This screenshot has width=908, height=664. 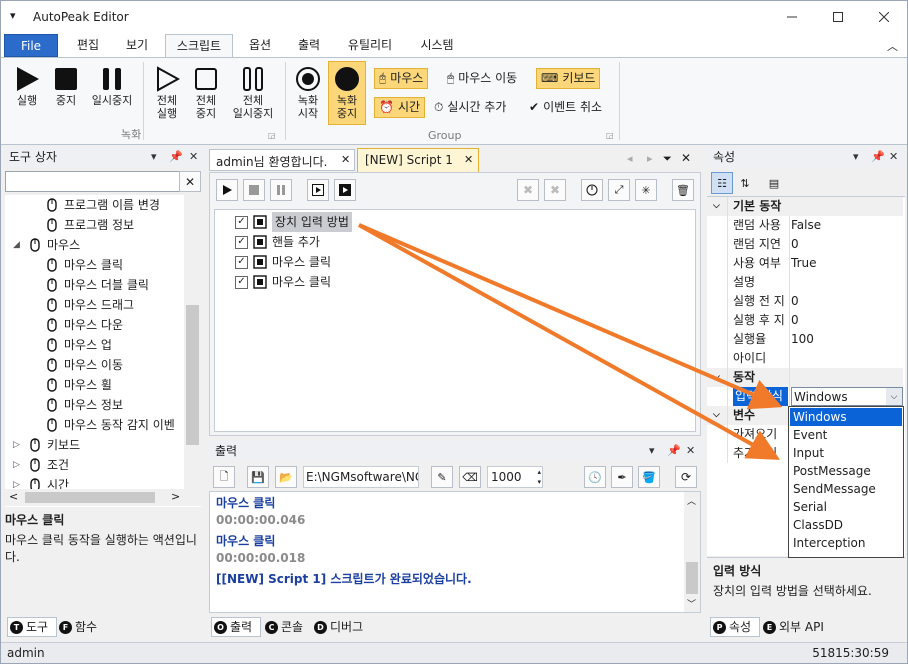 What do you see at coordinates (683, 190) in the screenshot?
I see `script-delete-button: 🗑` at bounding box center [683, 190].